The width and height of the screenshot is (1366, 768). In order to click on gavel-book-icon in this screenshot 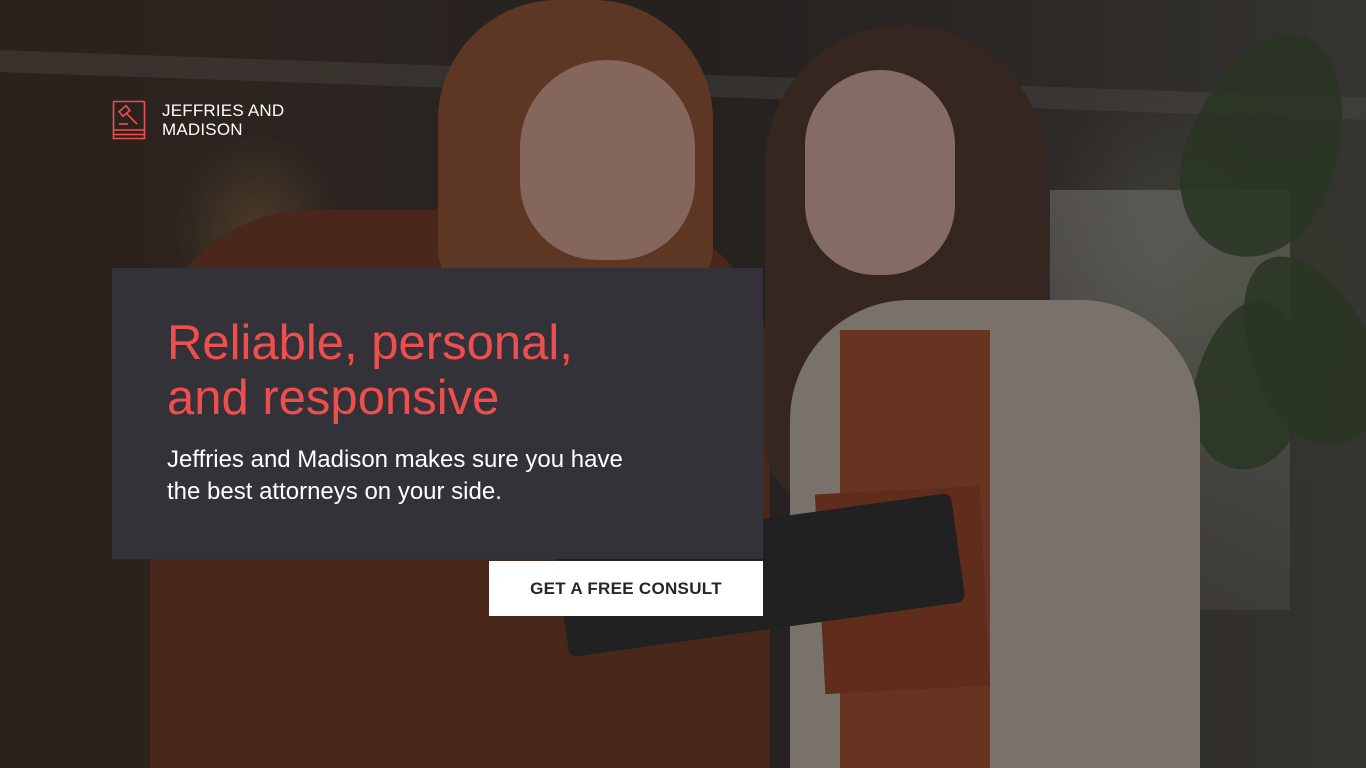, I will do `click(129, 120)`.